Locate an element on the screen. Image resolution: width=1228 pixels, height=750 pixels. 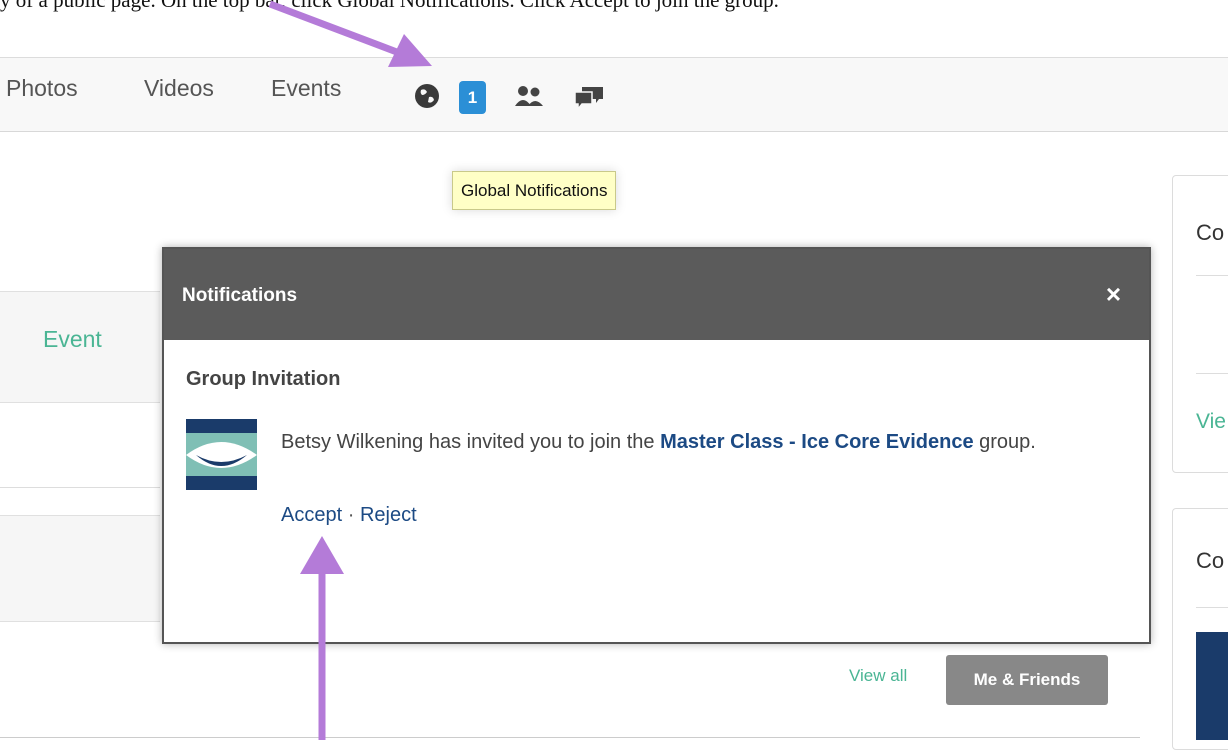
invitation-suffix: group. is located at coordinates (1004, 442).